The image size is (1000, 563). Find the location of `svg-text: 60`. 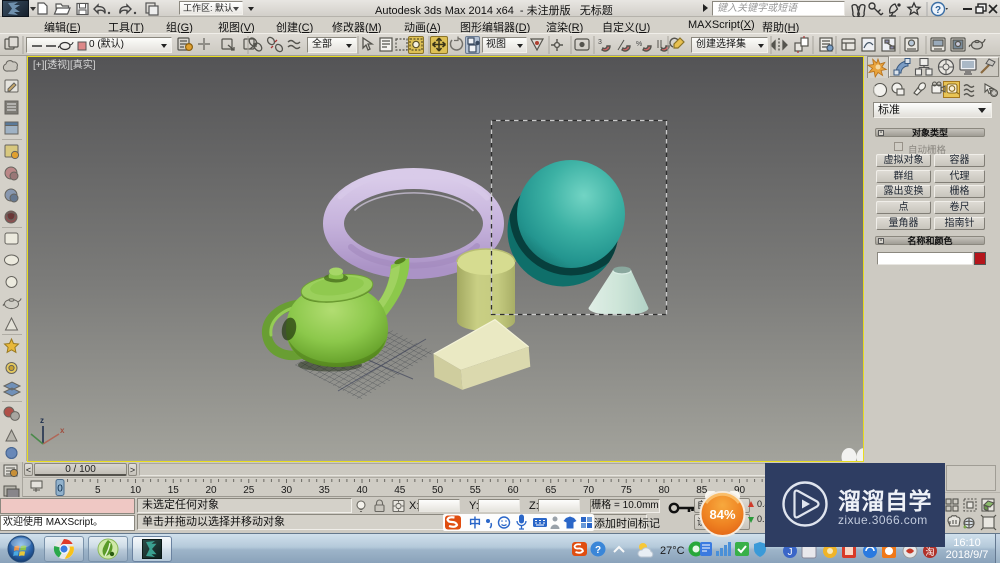

svg-text: 60 is located at coordinates (513, 490).